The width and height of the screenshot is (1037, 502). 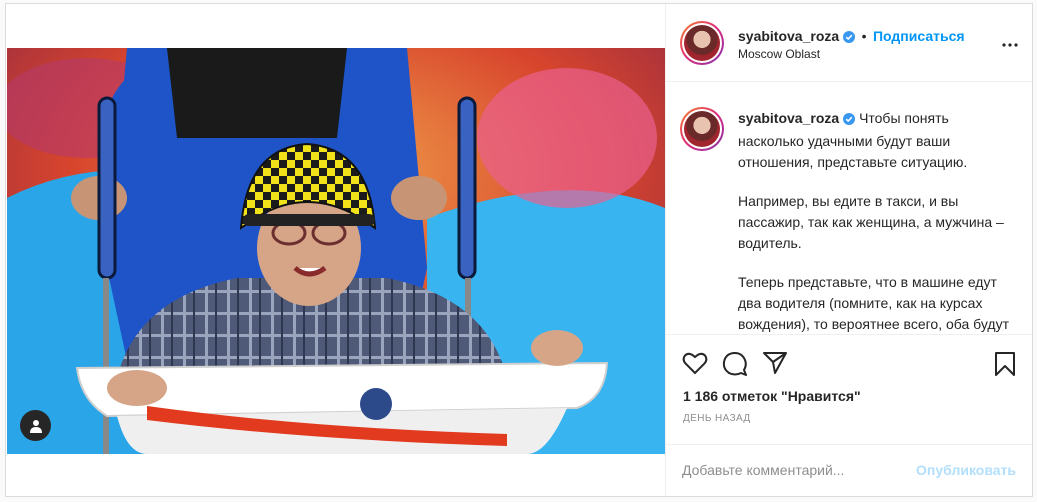 What do you see at coordinates (717, 418) in the screenshot?
I see `post-timestamp: день назад` at bounding box center [717, 418].